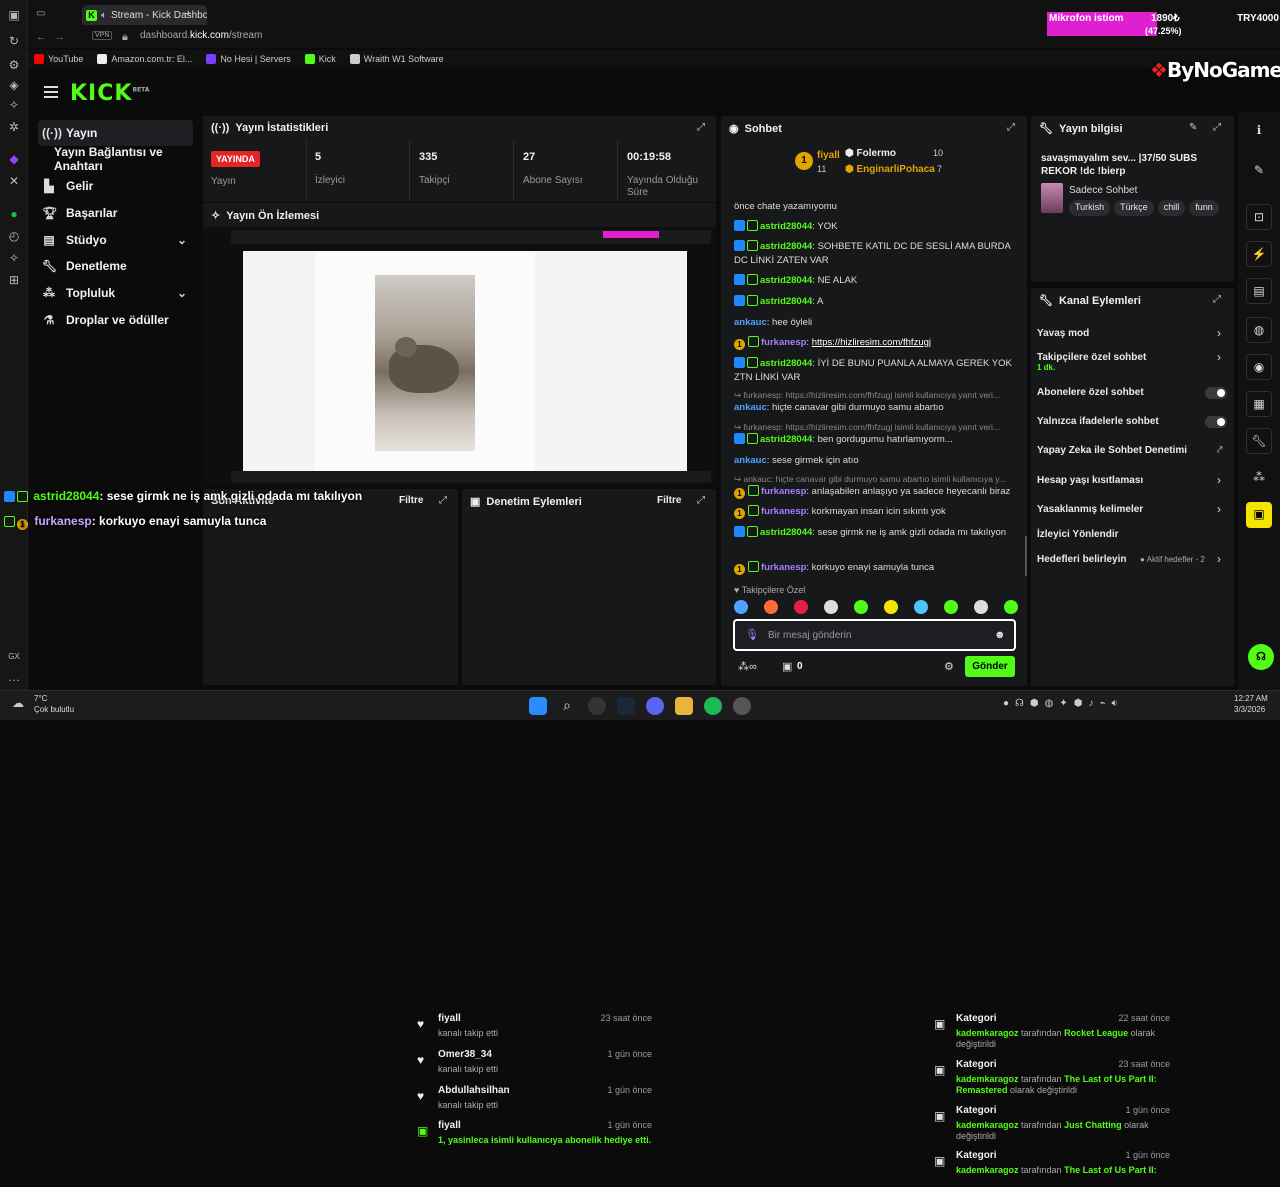 The height and width of the screenshot is (1187, 1280). What do you see at coordinates (1259, 441) in the screenshot?
I see `tools-icon: 🔧︎` at bounding box center [1259, 441].